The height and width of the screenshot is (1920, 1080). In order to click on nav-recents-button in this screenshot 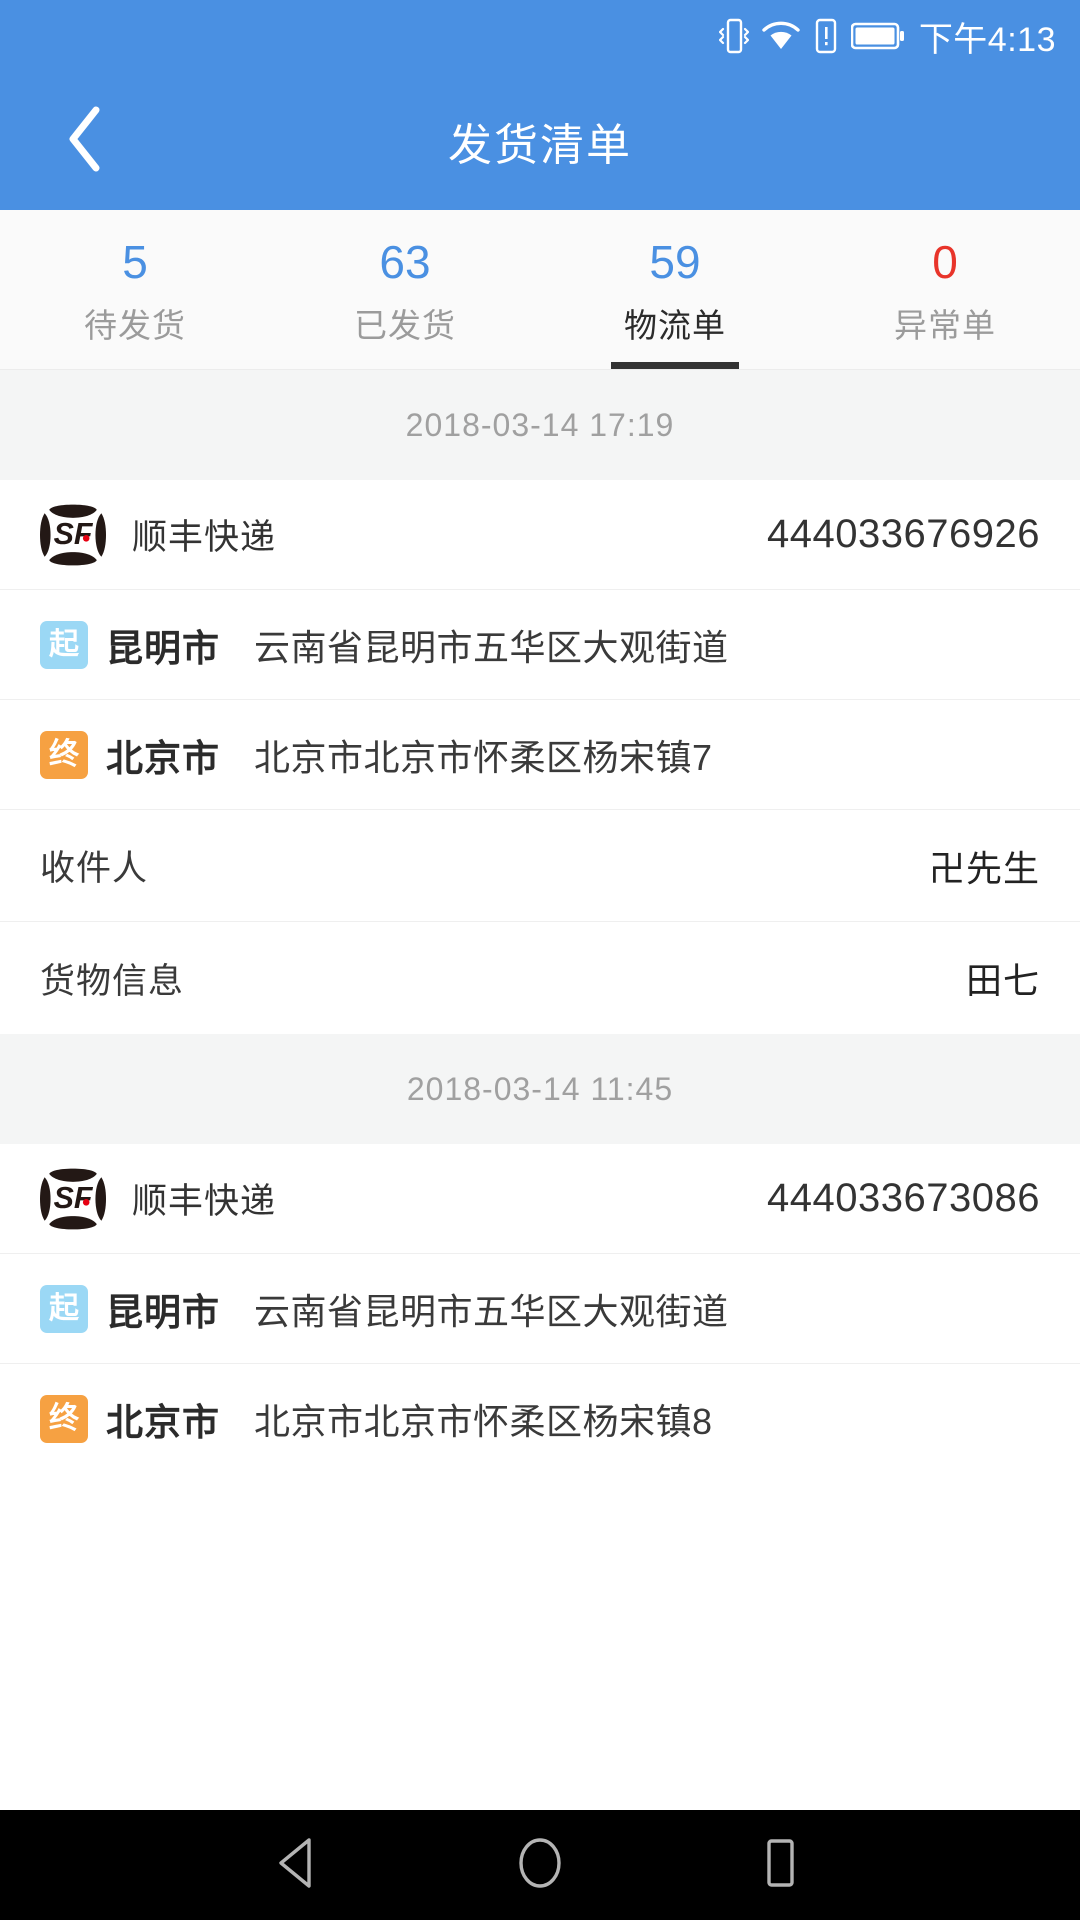, I will do `click(780, 1865)`.